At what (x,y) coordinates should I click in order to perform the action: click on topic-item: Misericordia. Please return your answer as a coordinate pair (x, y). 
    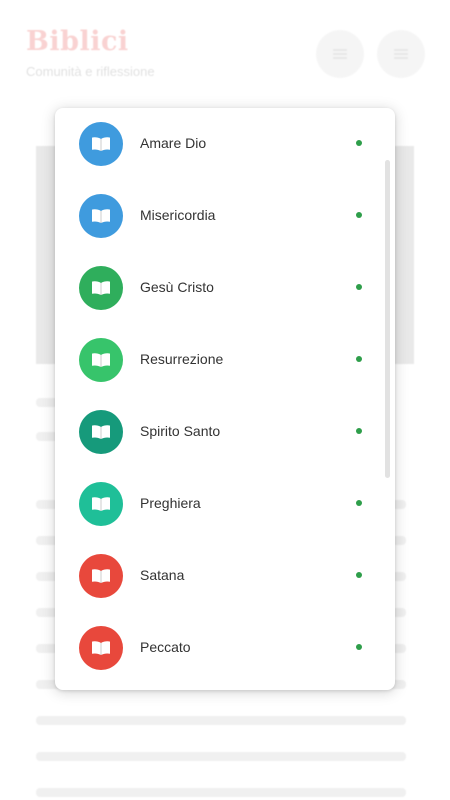
    Looking at the image, I should click on (225, 216).